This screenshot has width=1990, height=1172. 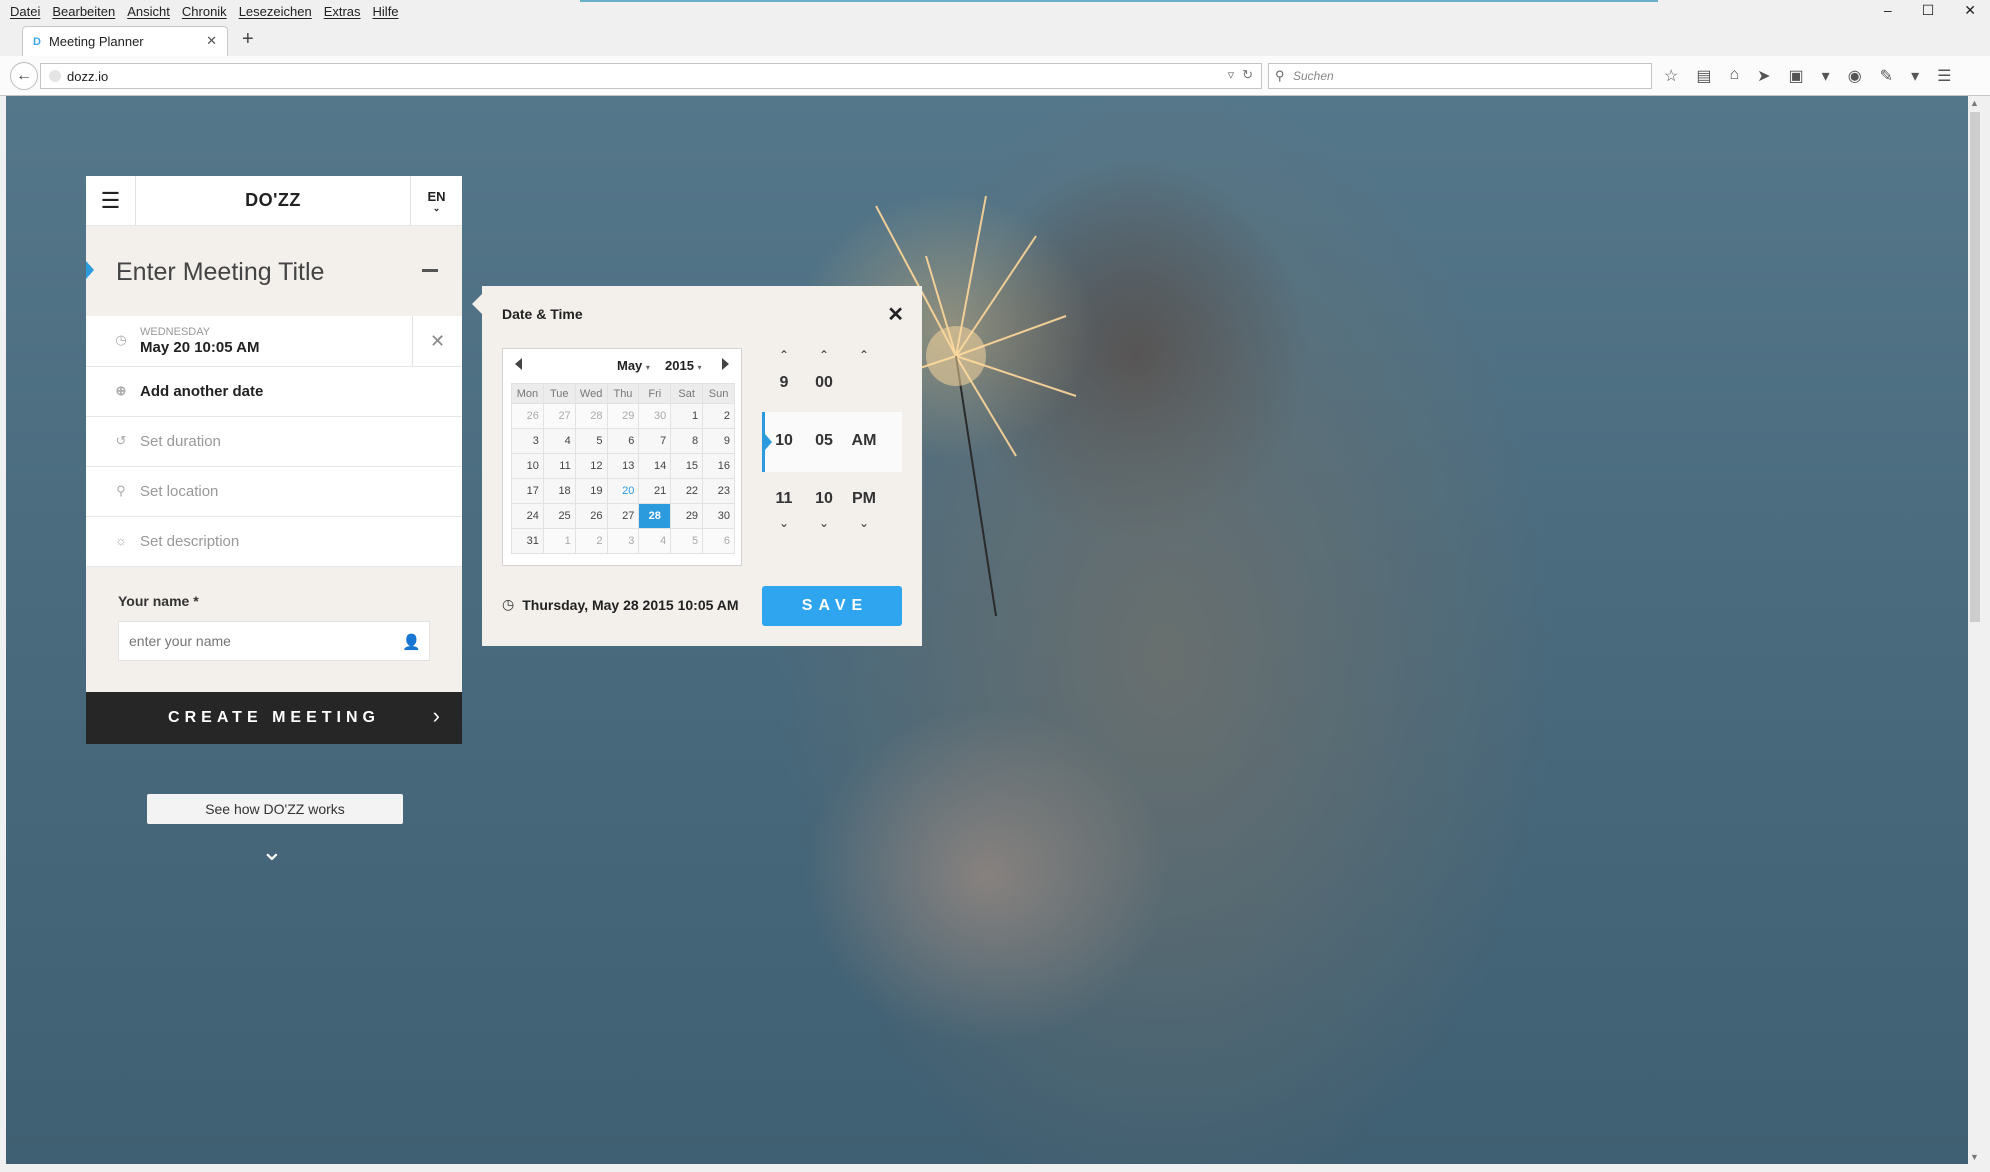 What do you see at coordinates (386, 11) in the screenshot?
I see `menu-hilfe: Hilfe` at bounding box center [386, 11].